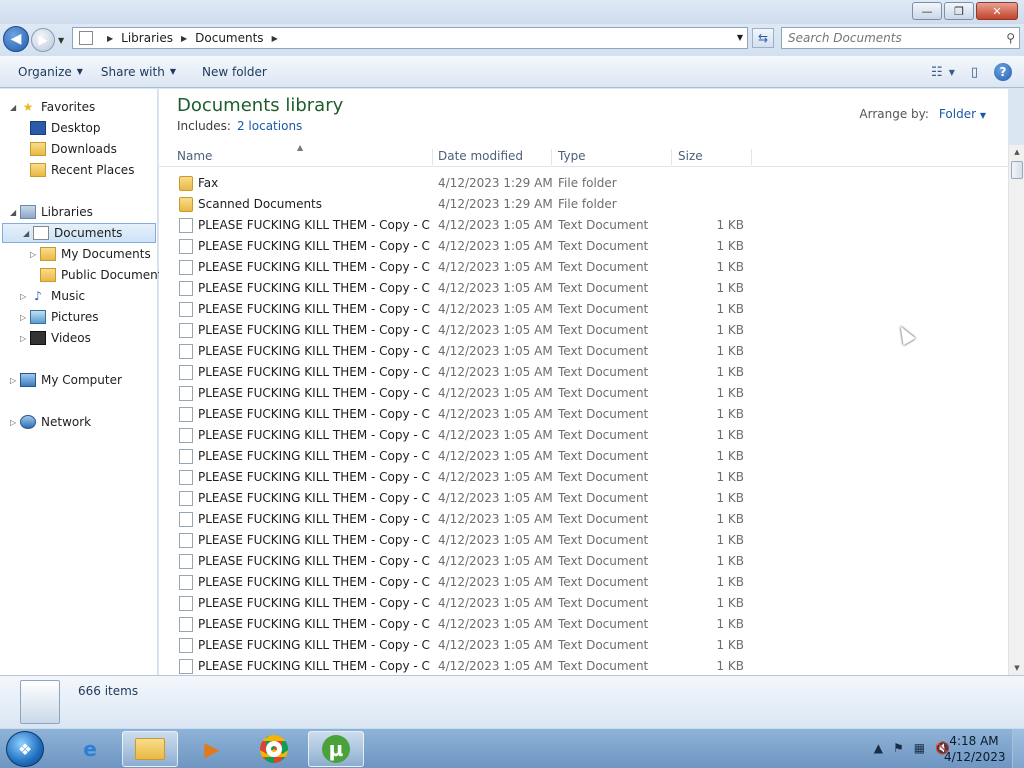 The height and width of the screenshot is (768, 1024). Describe the element at coordinates (50, 72) in the screenshot. I see `organize-button: Organize ▼` at that location.